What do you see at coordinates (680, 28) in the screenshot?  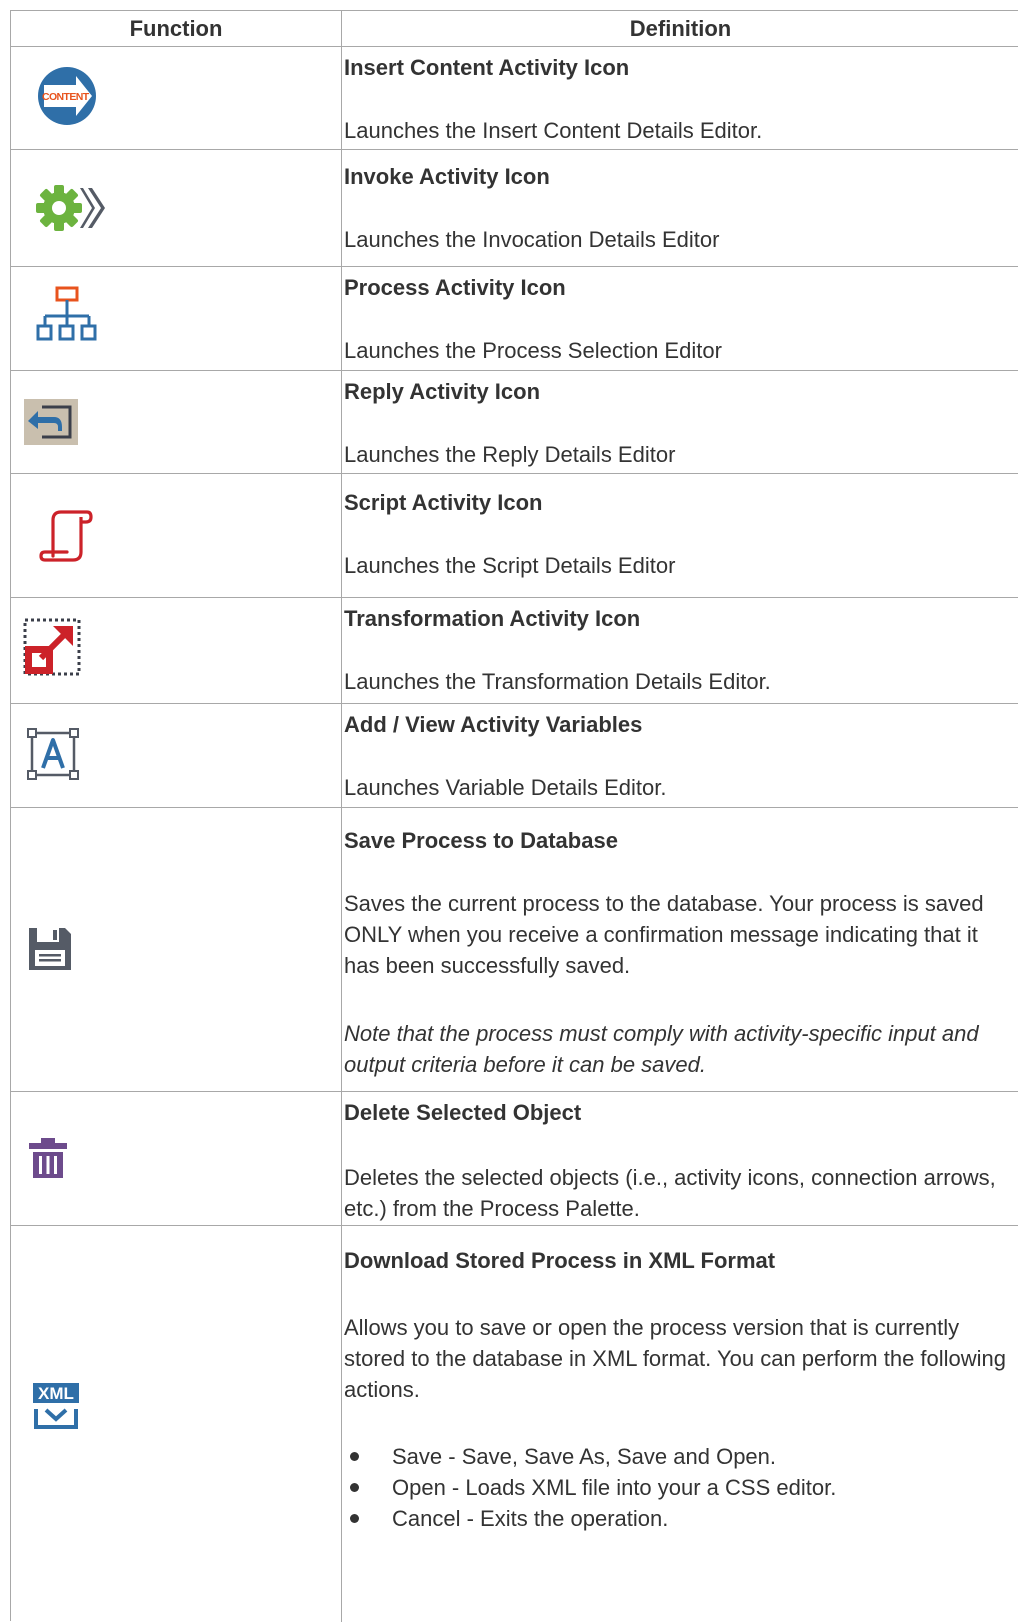 I see `header-definition: Definition` at bounding box center [680, 28].